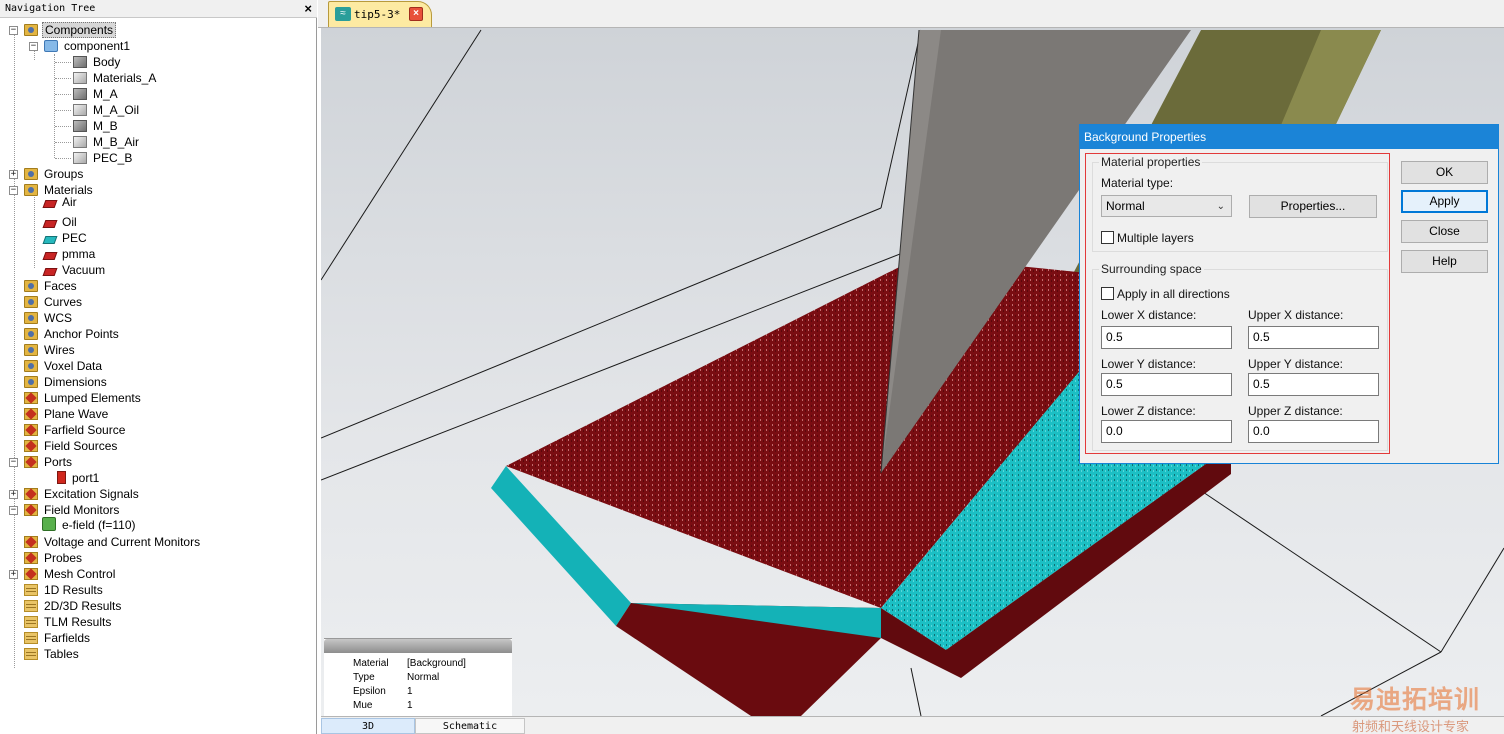 The width and height of the screenshot is (1504, 734). I want to click on tree-item-material: PEC, so click(65, 238).